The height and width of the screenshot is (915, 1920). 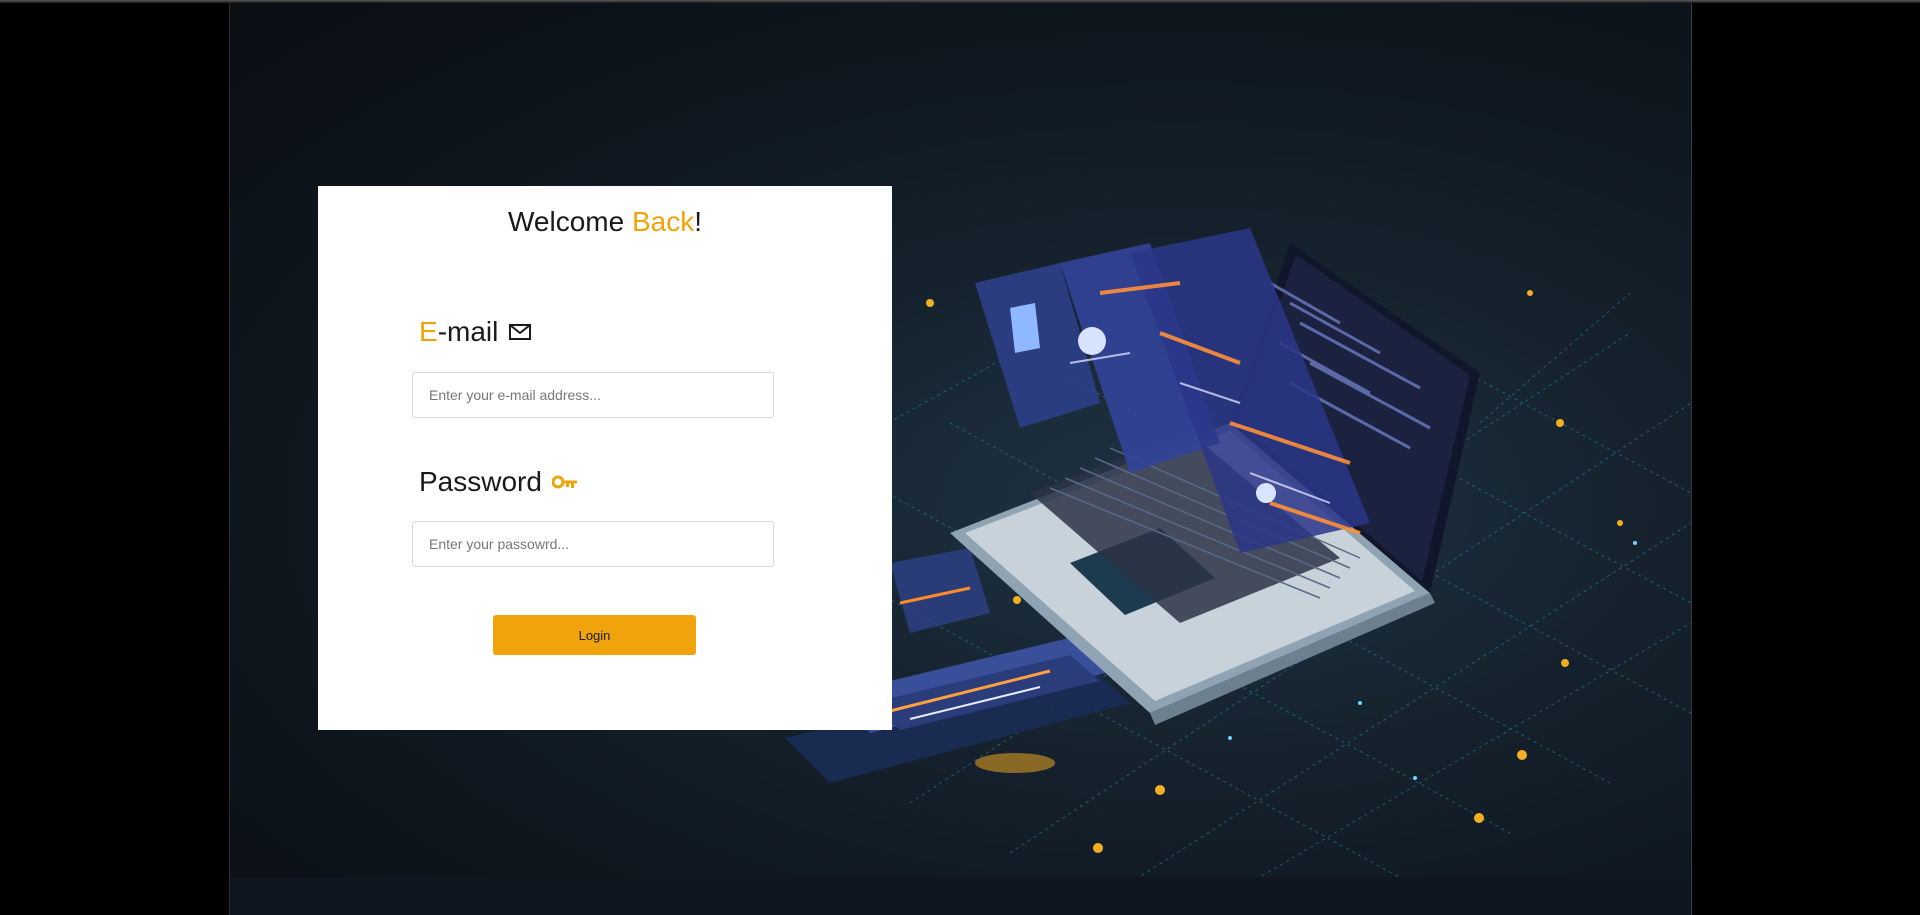 I want to click on password-label: Password, so click(x=498, y=482).